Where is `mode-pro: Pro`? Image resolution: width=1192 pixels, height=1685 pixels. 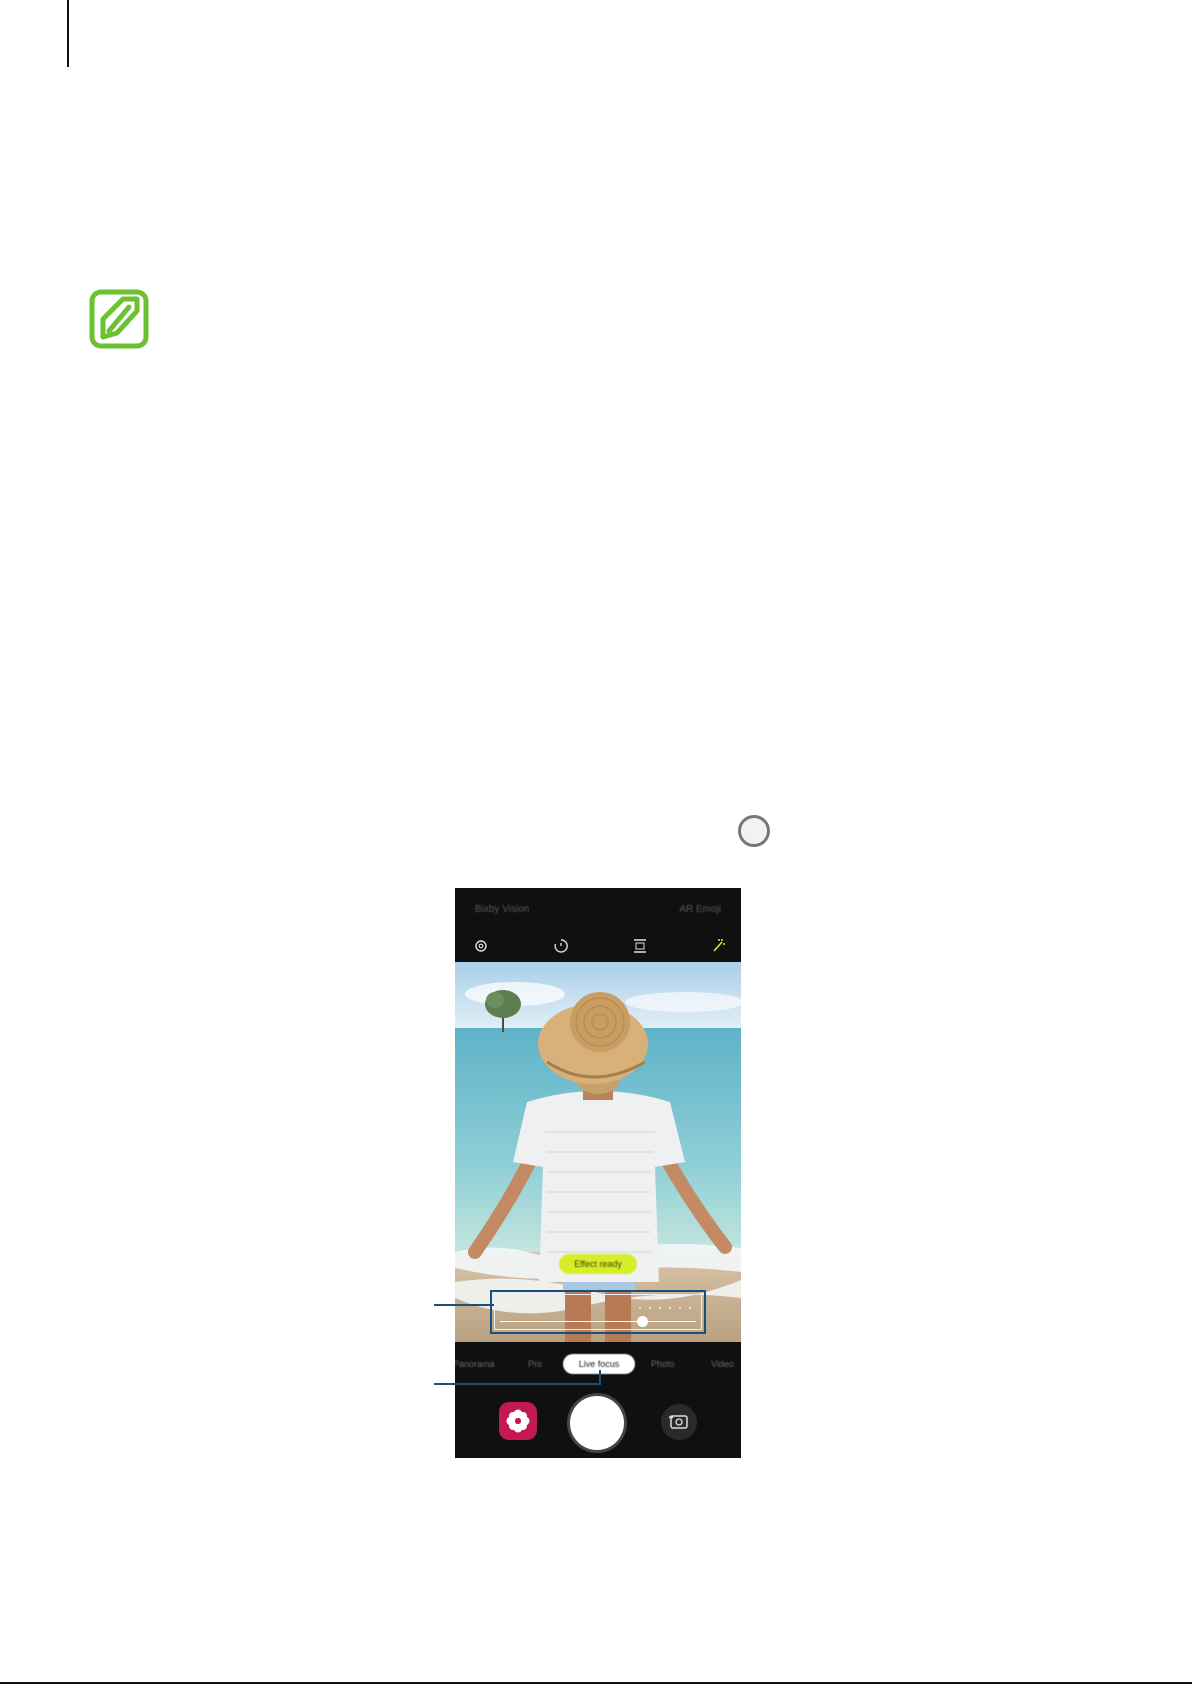
mode-pro: Pro is located at coordinates (535, 1364).